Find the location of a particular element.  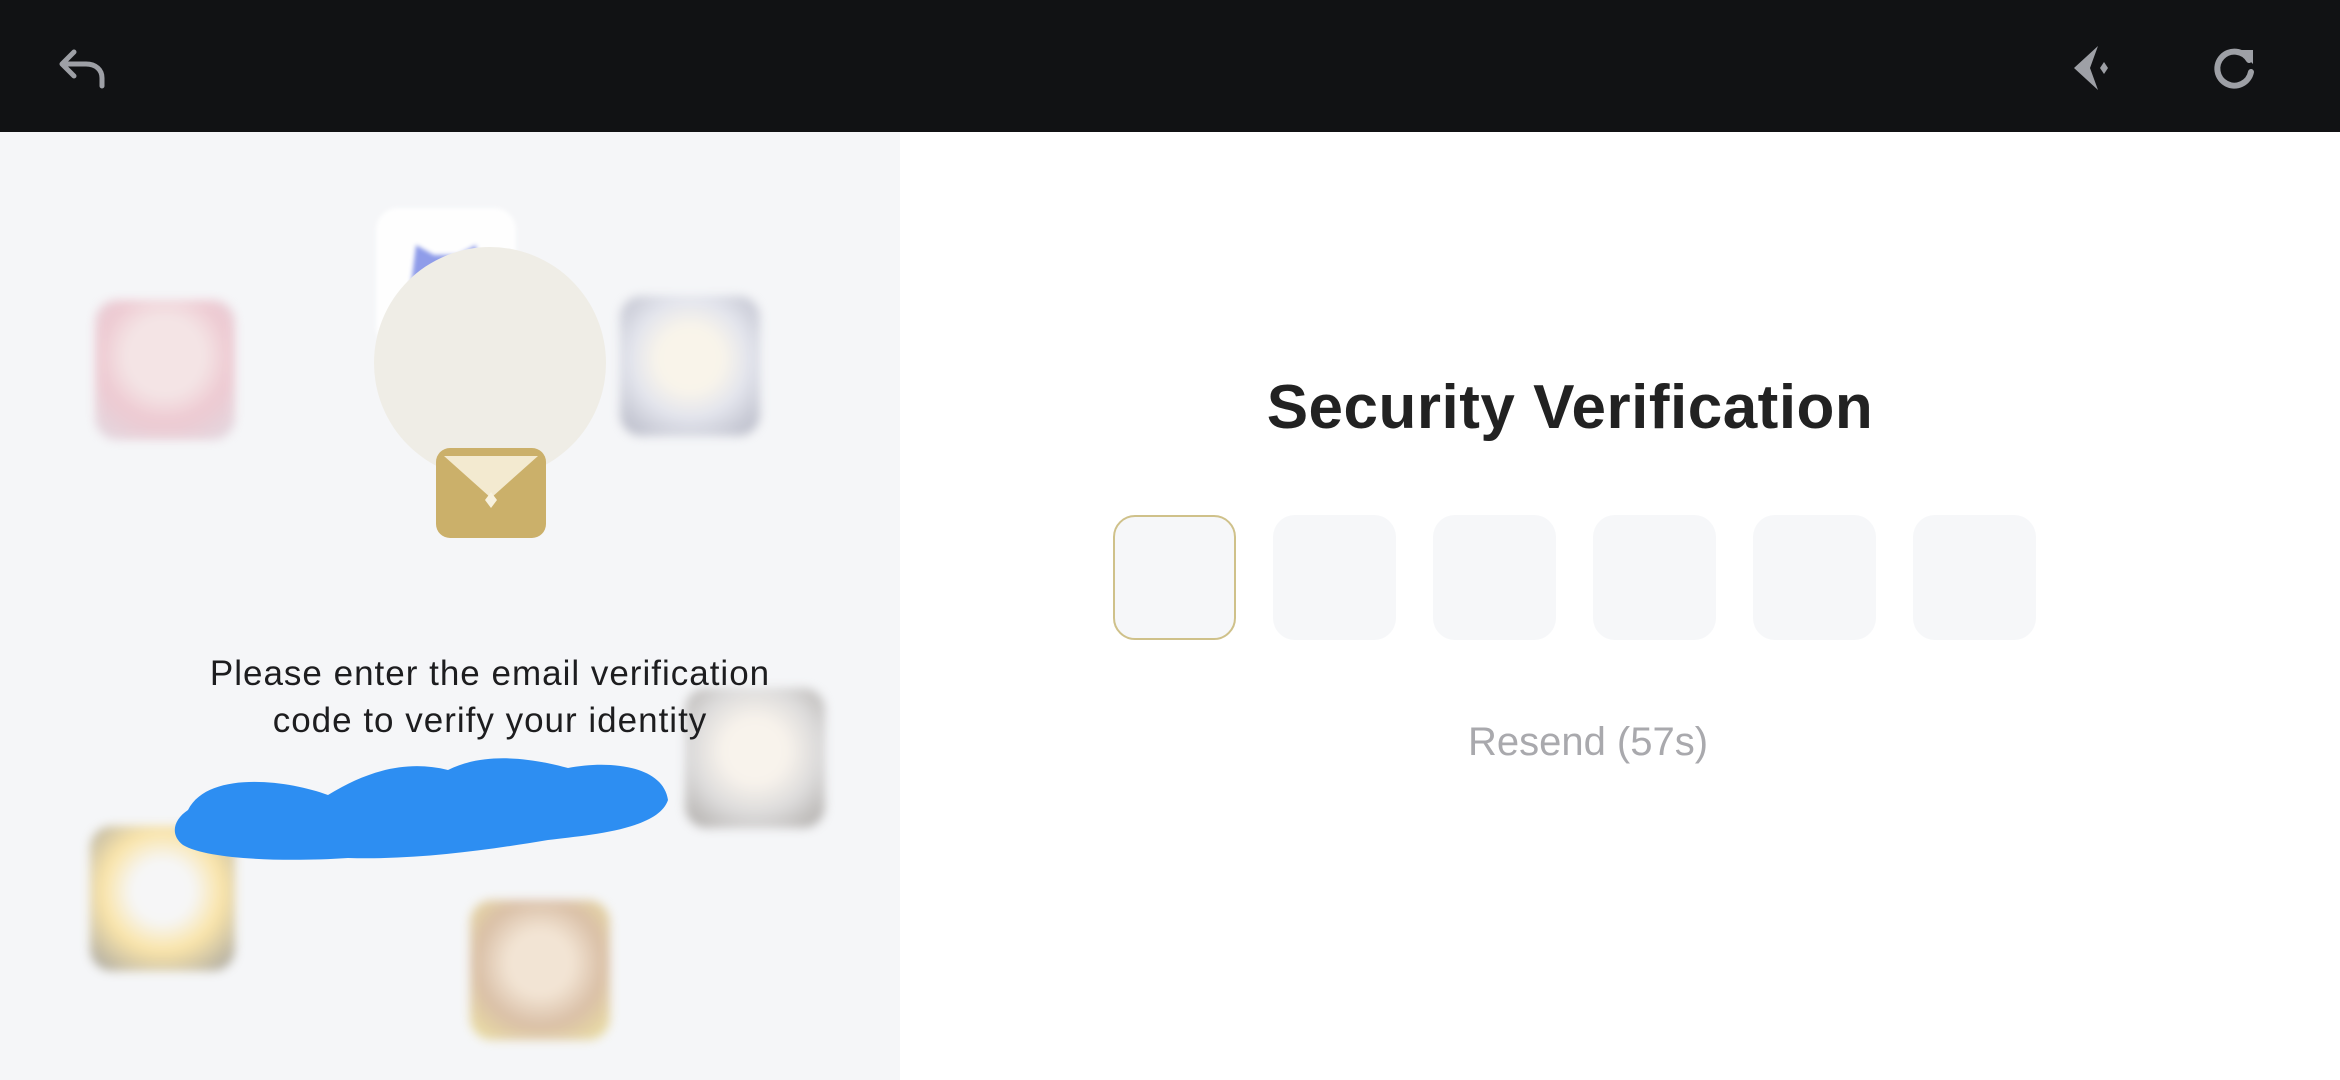

top-bar is located at coordinates (1170, 66).